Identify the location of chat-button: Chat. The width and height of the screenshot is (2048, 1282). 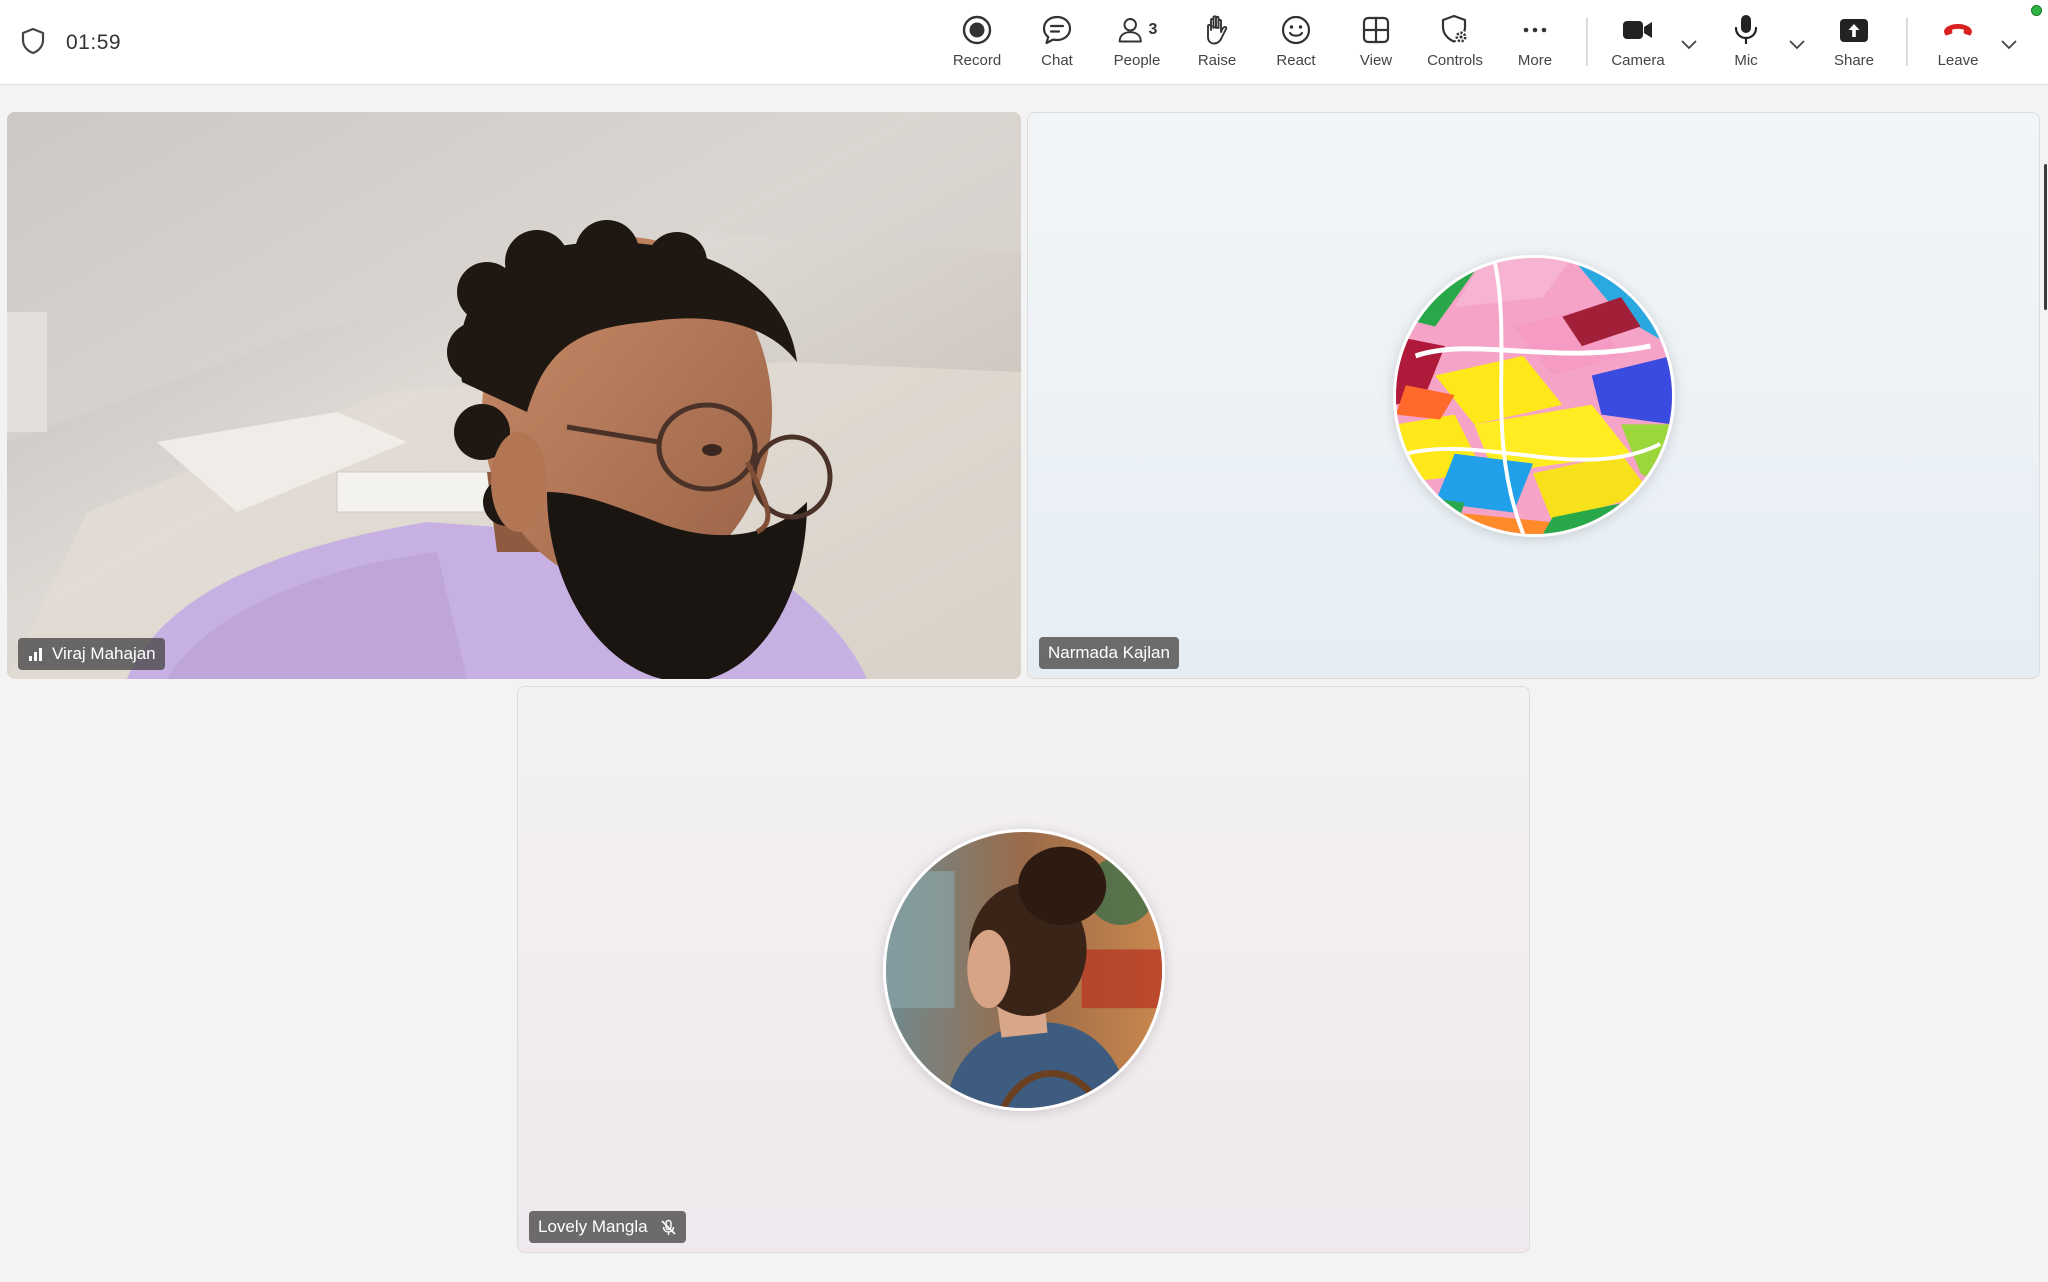
(1057, 44).